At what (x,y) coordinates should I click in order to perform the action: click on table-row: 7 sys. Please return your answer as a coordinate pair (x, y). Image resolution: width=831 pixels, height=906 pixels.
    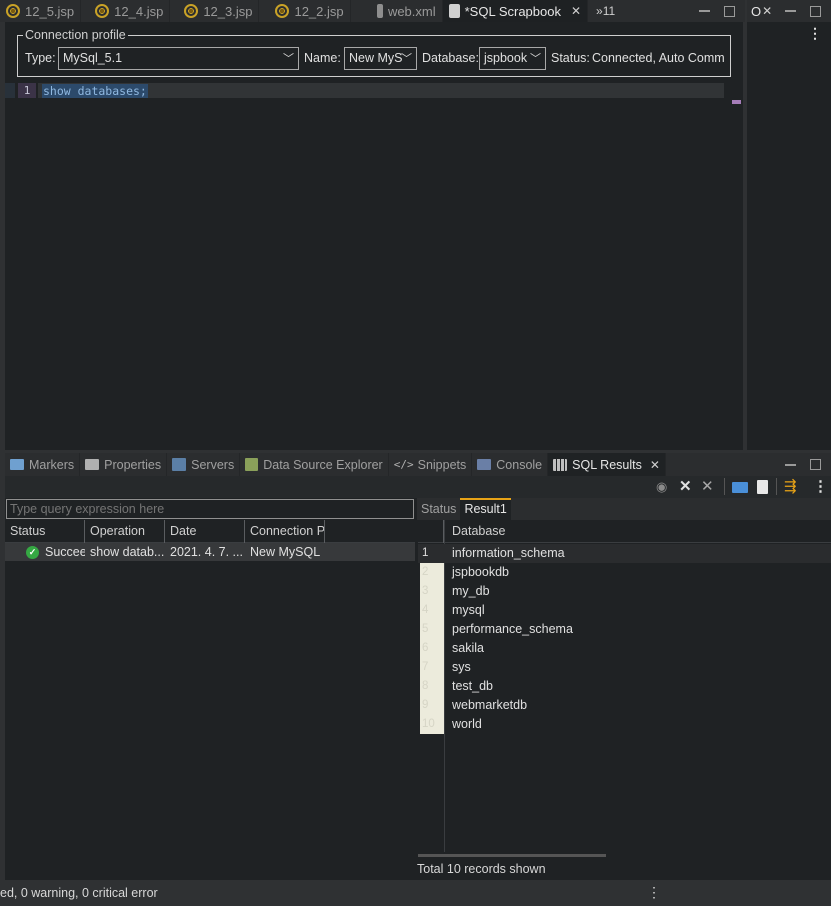
    Looking at the image, I should click on (624, 667).